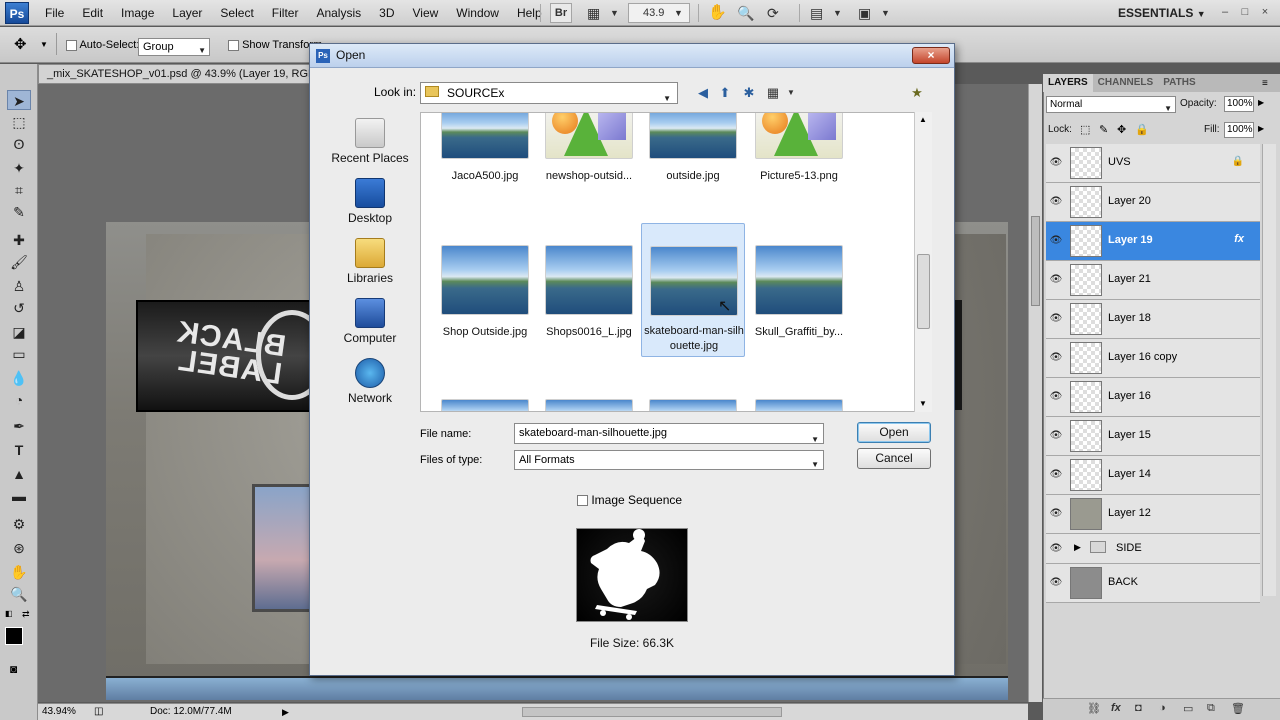 The image size is (1280, 720). What do you see at coordinates (19, 354) in the screenshot?
I see `gradient-tool-icon: ▭` at bounding box center [19, 354].